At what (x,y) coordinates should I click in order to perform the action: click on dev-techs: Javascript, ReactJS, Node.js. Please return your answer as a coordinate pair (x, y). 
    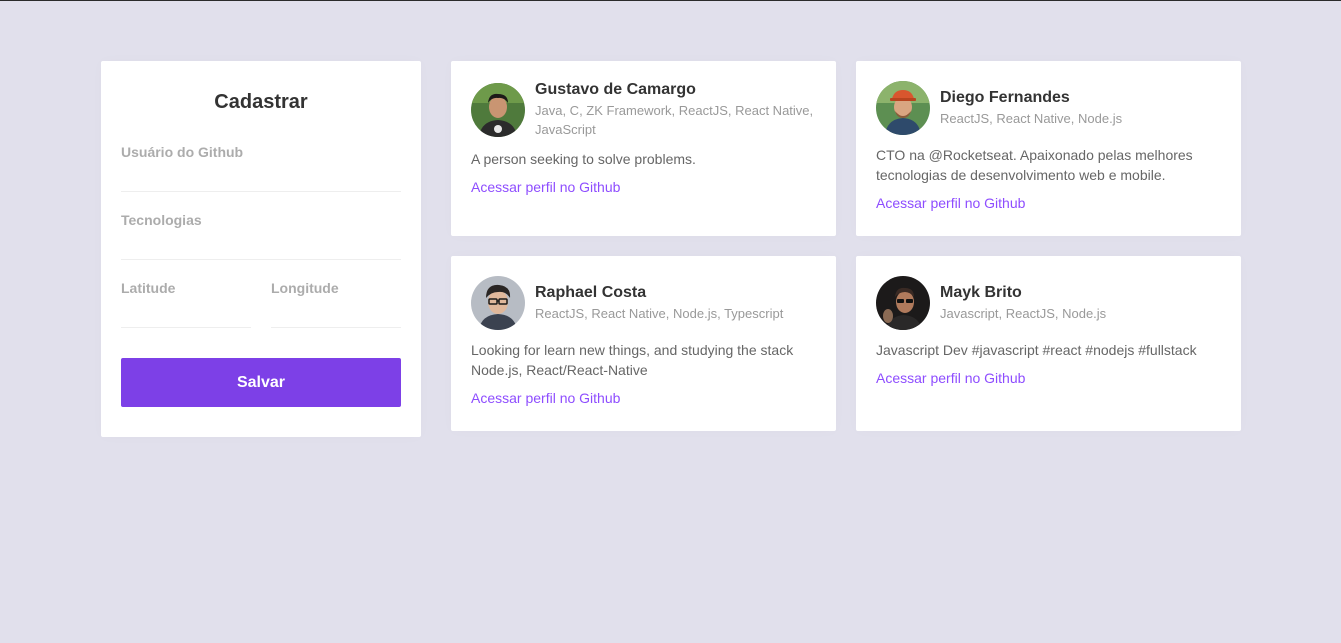
    Looking at the image, I should click on (1023, 313).